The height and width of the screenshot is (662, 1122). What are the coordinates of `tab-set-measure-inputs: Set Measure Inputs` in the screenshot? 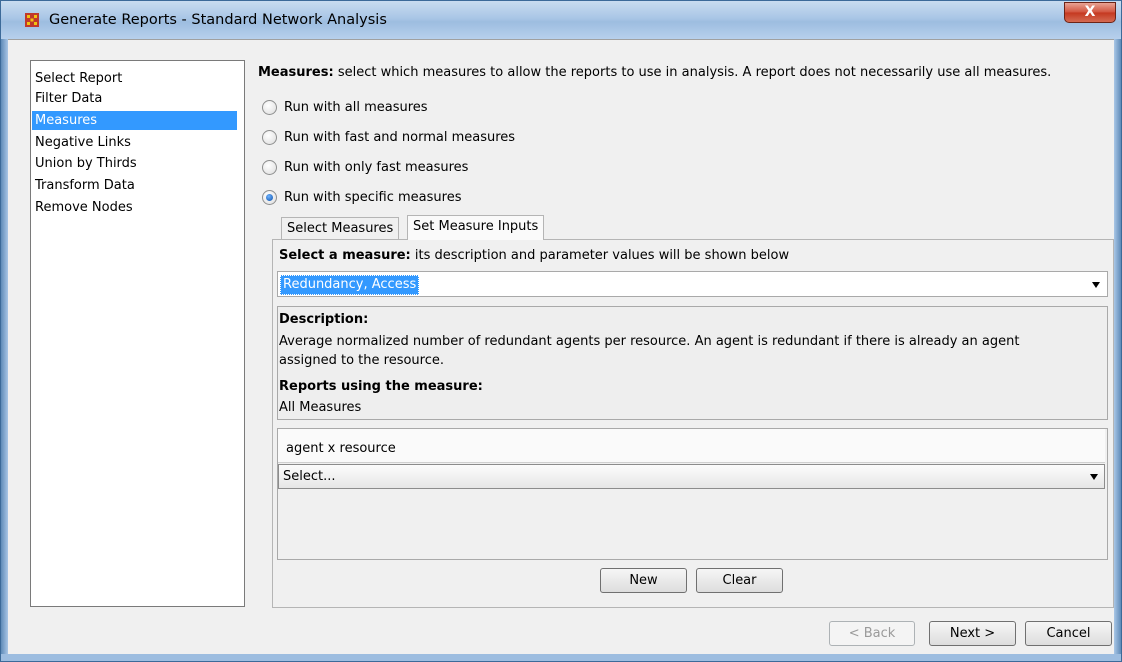 It's located at (476, 227).